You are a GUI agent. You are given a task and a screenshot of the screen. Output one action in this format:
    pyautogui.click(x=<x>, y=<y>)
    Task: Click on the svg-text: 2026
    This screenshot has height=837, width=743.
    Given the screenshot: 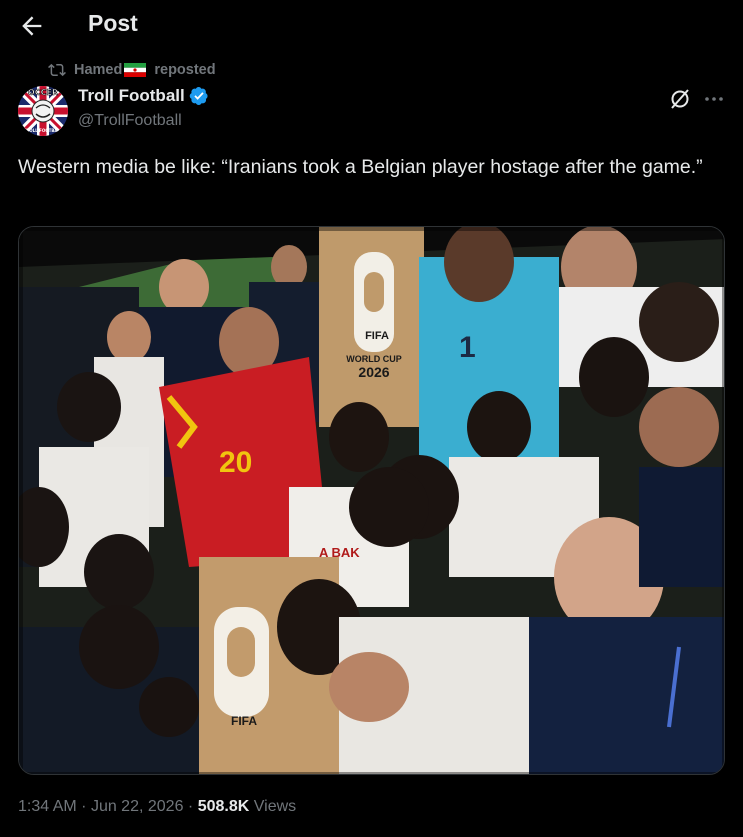 What is the action you would take?
    pyautogui.click(x=373, y=372)
    